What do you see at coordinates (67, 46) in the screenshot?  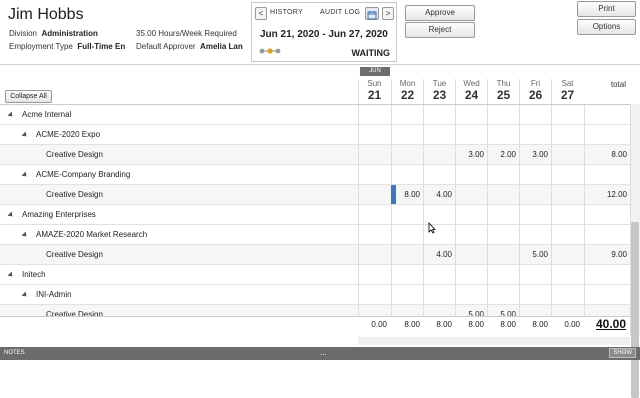 I see `employment-type-row: Employment Type Full-Time En` at bounding box center [67, 46].